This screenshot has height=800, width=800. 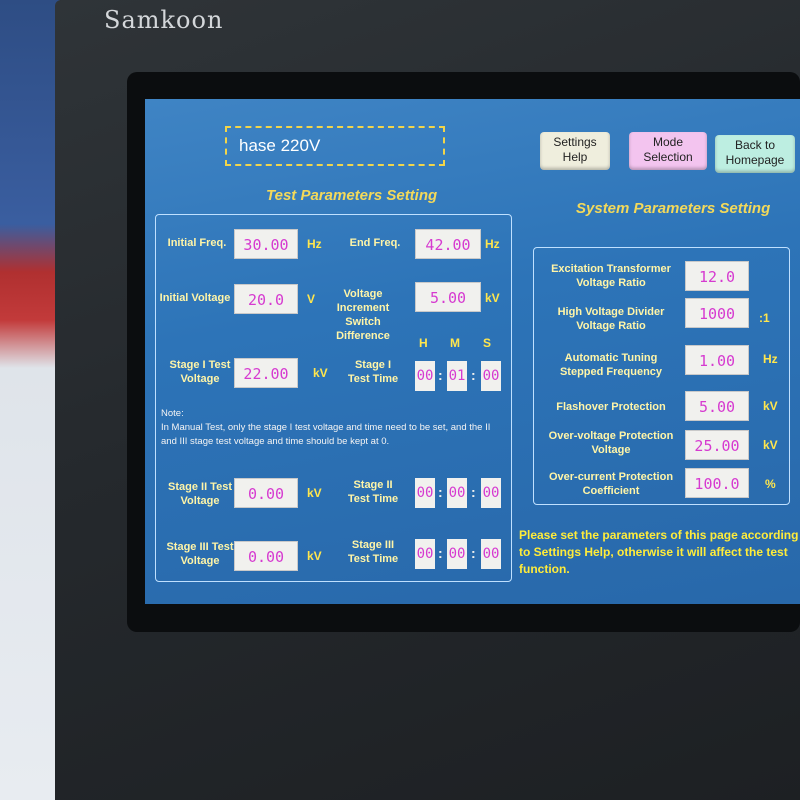 What do you see at coordinates (611, 365) in the screenshot?
I see `auto-tuning-label: Automatic Tuning Stepped Frequency` at bounding box center [611, 365].